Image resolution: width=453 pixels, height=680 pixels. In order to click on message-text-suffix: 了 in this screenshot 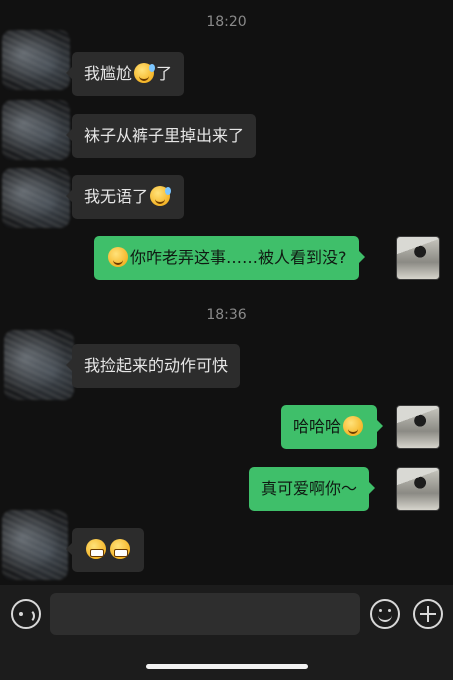, I will do `click(164, 73)`.